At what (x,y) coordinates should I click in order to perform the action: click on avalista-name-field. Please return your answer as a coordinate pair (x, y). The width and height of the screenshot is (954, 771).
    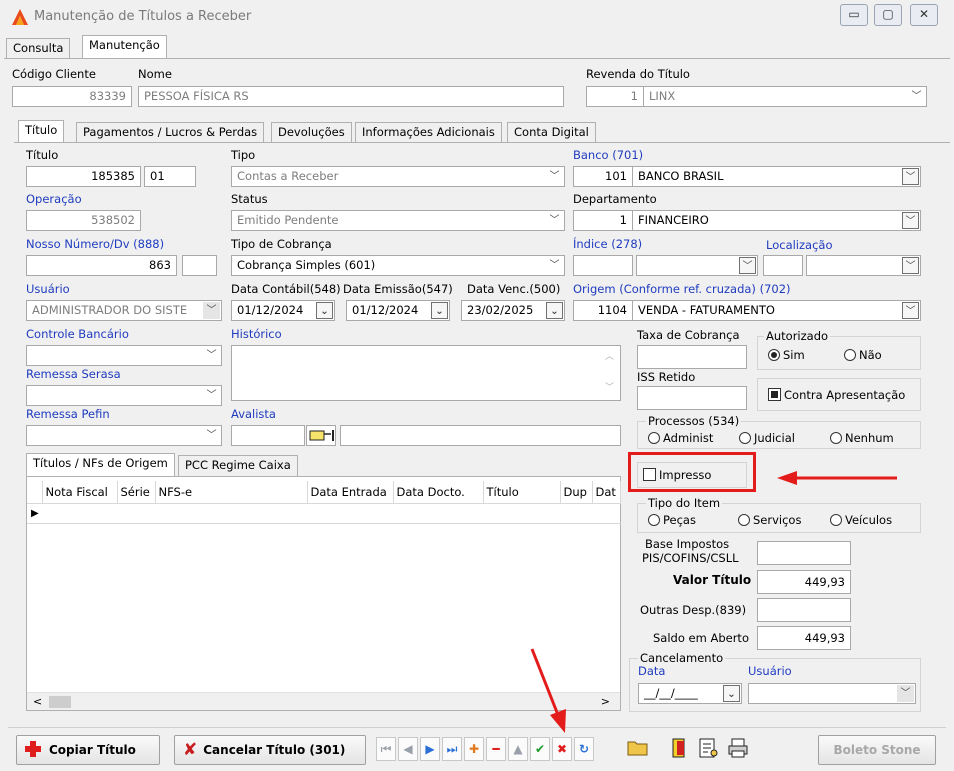
    Looking at the image, I should click on (480, 435).